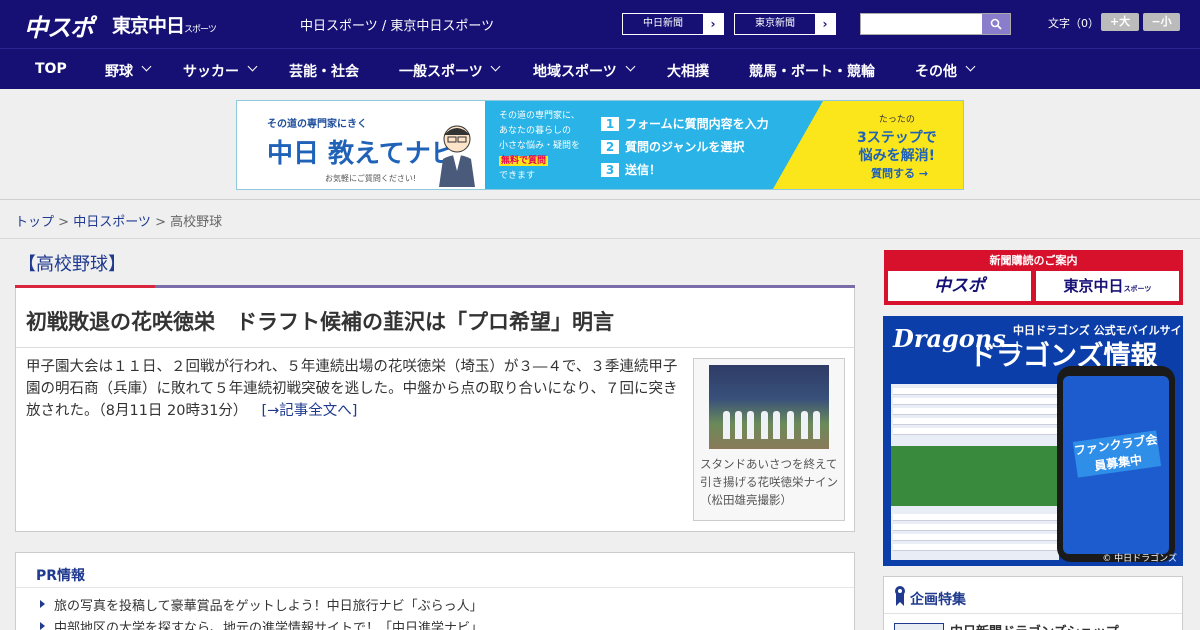 The height and width of the screenshot is (630, 1200). I want to click on feature-item-link: 中日新聞ドラゴンズショップ, so click(1034, 625).